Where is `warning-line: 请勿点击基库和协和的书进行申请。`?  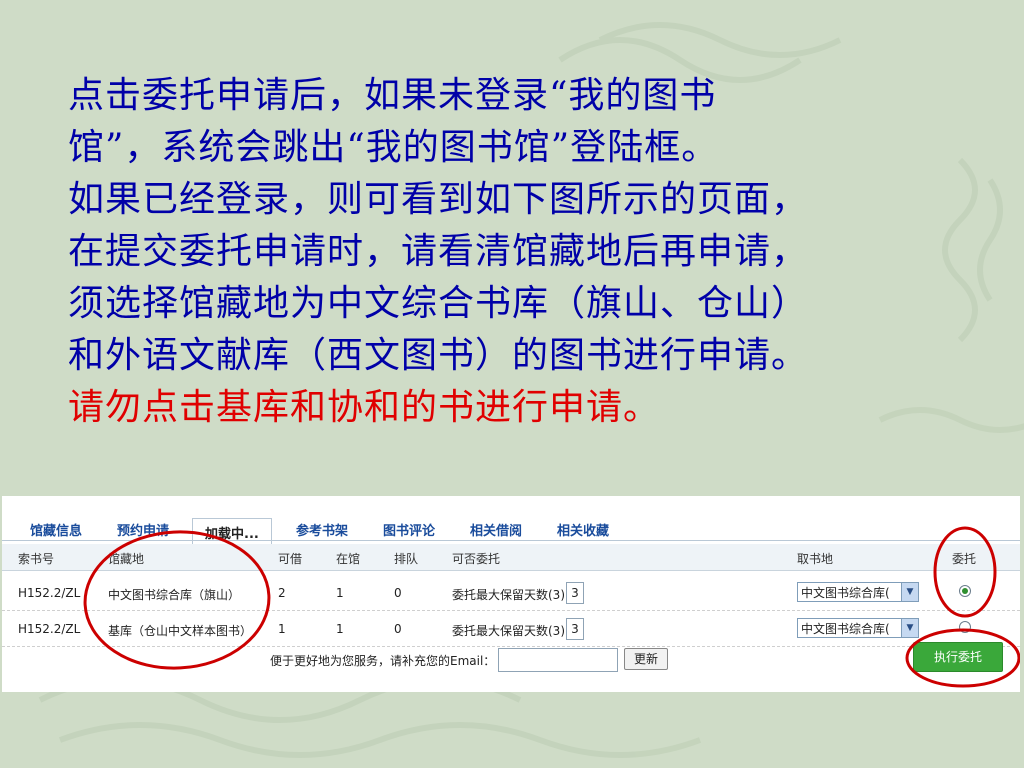
warning-line: 请勿点击基库和协和的书进行申请。 is located at coordinates (364, 407).